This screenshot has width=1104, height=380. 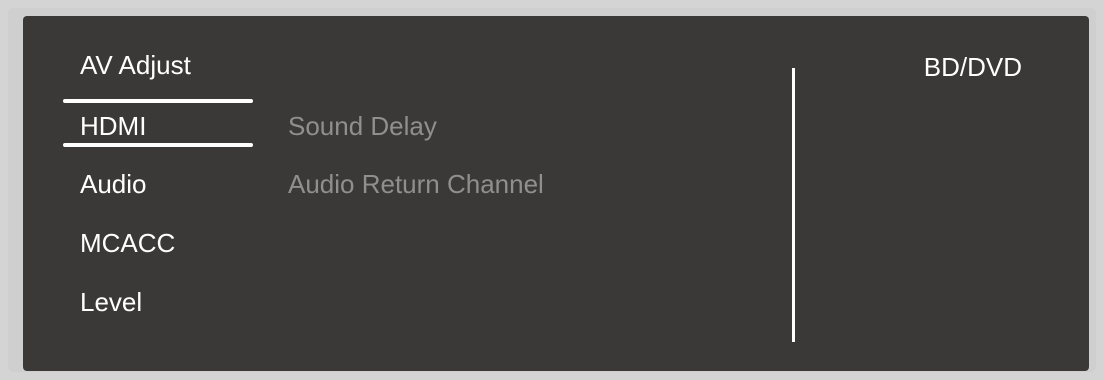 I want to click on menu-item-audio: Audio, so click(x=113, y=184).